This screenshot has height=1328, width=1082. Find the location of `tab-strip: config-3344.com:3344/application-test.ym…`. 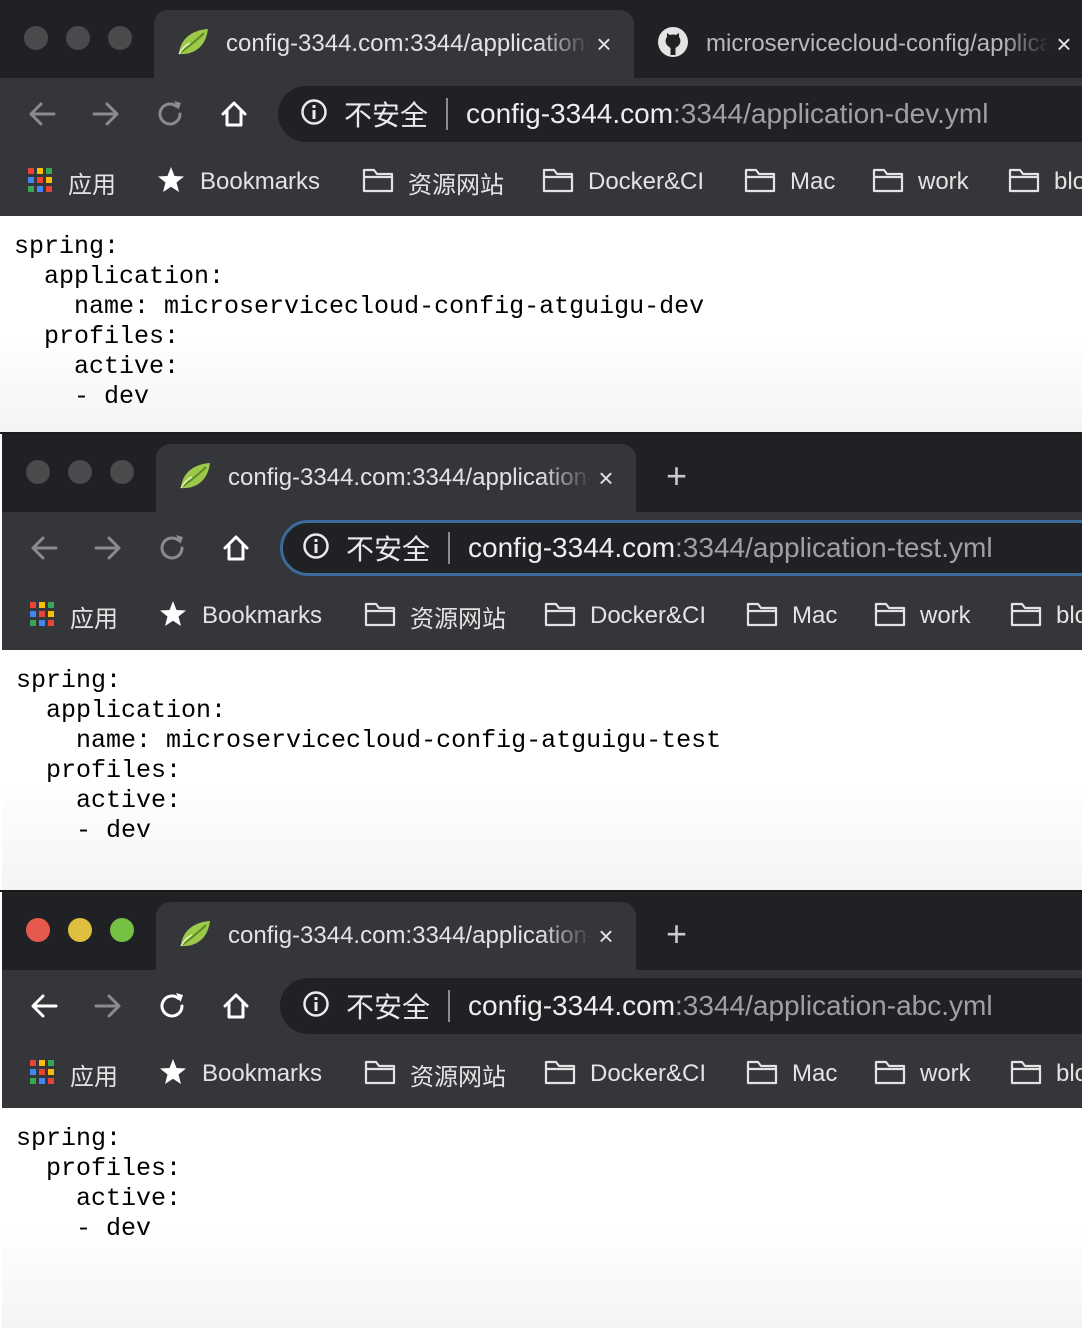

tab-strip: config-3344.com:3344/application-test.ym… is located at coordinates (542, 473).